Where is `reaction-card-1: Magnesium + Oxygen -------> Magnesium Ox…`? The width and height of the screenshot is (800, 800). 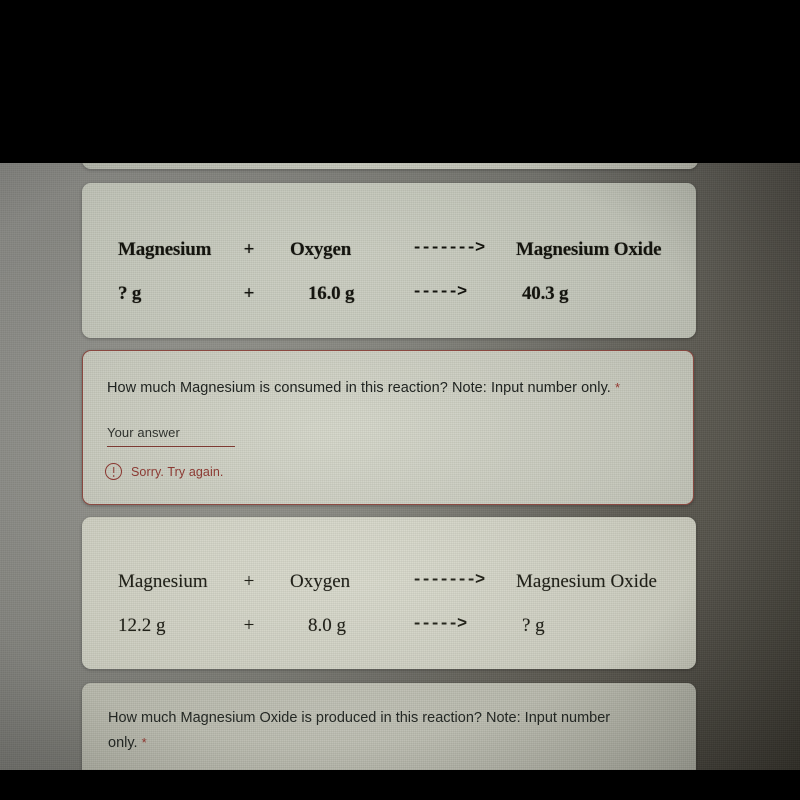 reaction-card-1: Magnesium + Oxygen -------> Magnesium Ox… is located at coordinates (389, 260).